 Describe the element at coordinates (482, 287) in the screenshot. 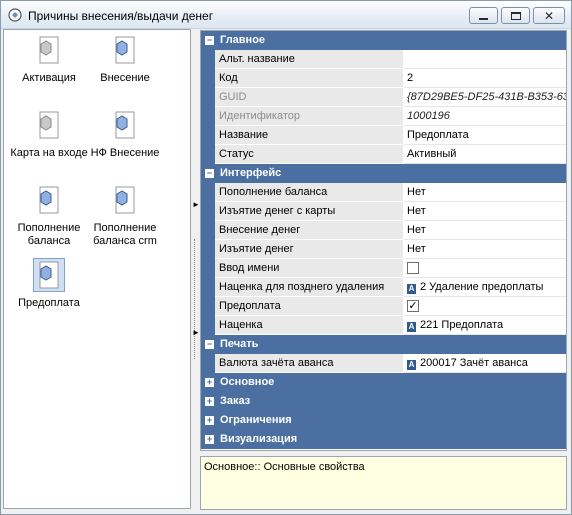

I see `reference-value: 2 Удаление предоплаты` at that location.